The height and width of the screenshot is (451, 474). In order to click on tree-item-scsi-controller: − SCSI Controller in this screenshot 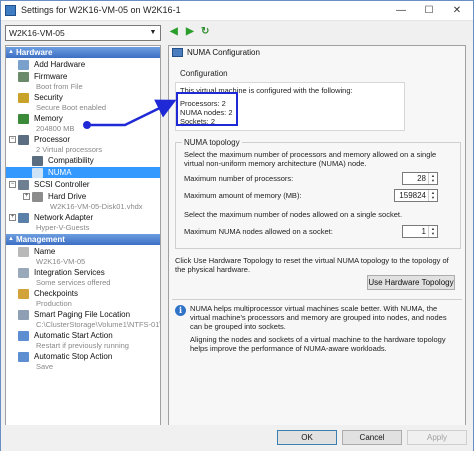, I will do `click(83, 184)`.